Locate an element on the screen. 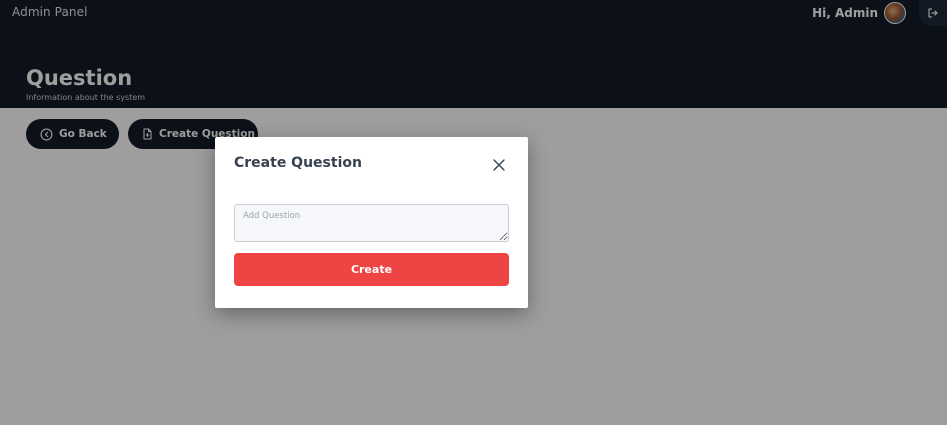 This screenshot has width=947, height=425. create-button: Create is located at coordinates (371, 269).